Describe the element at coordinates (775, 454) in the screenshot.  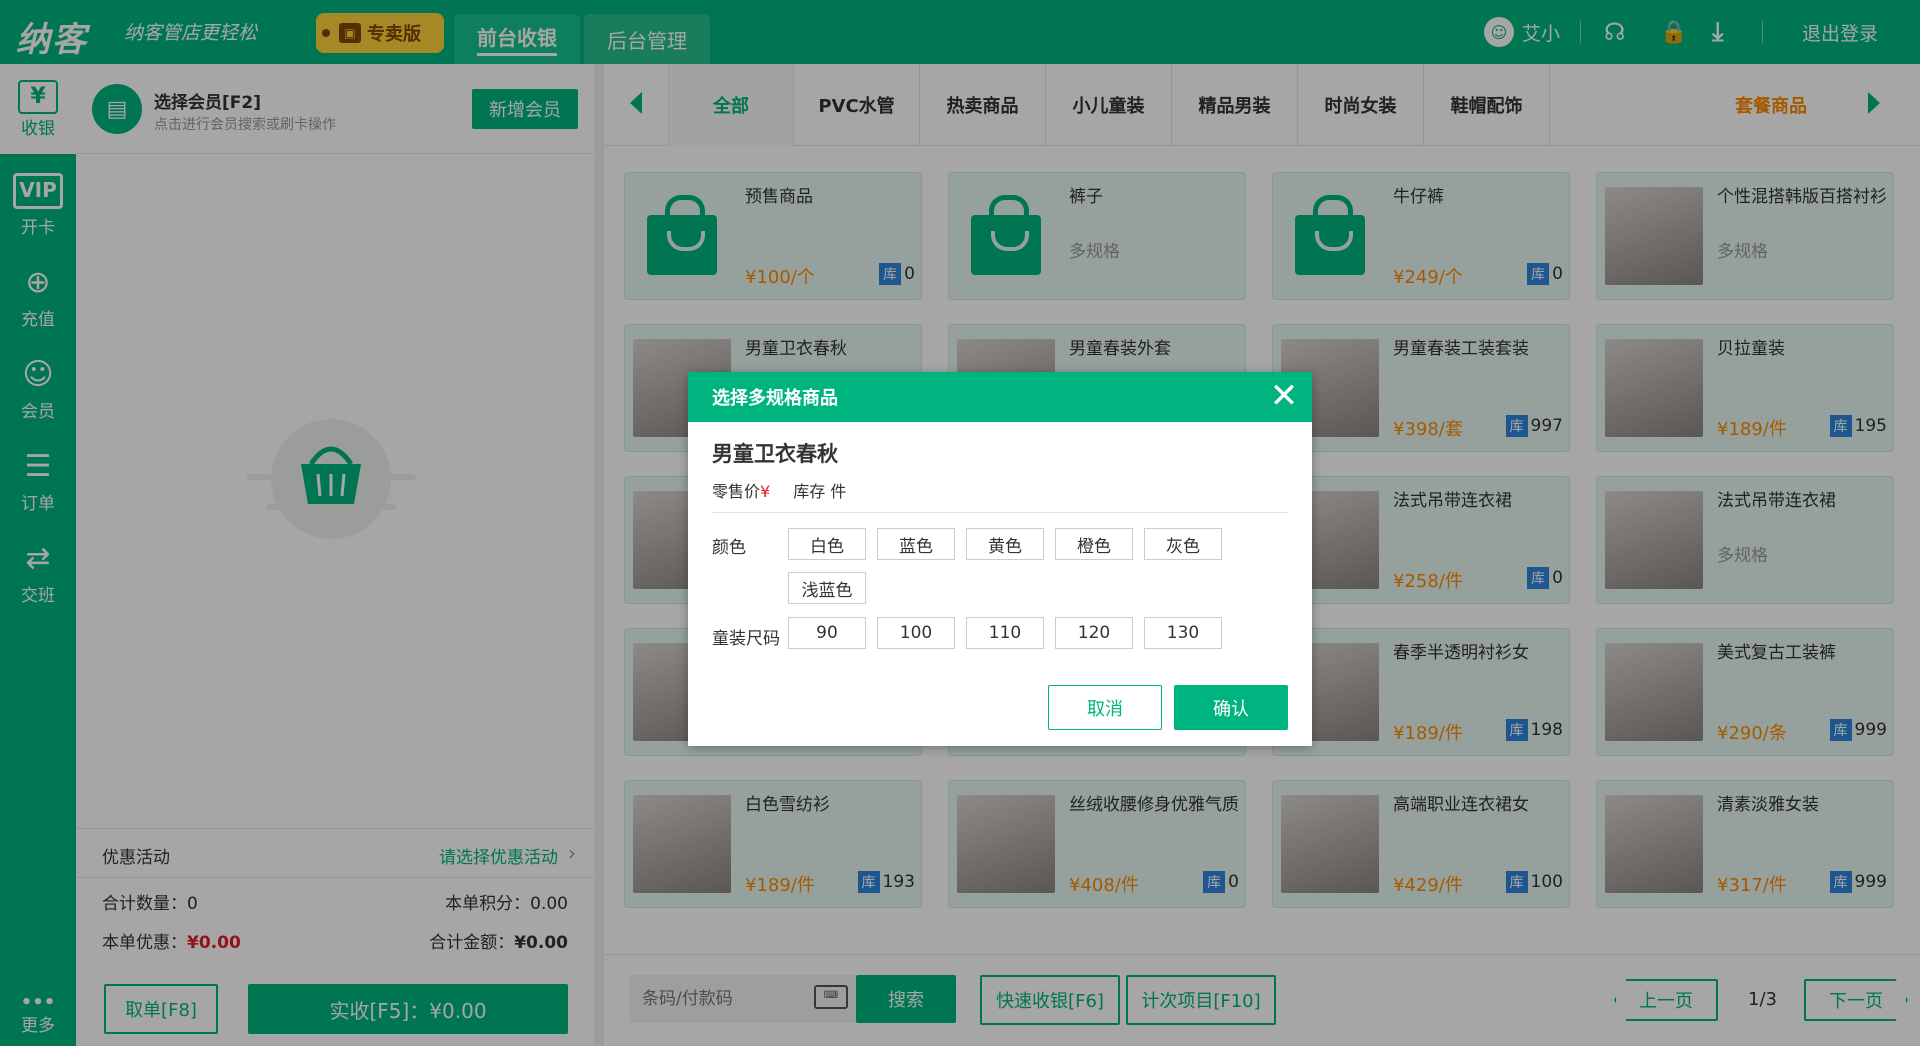
I see `modal-product-name: 男童卫衣春秋` at that location.